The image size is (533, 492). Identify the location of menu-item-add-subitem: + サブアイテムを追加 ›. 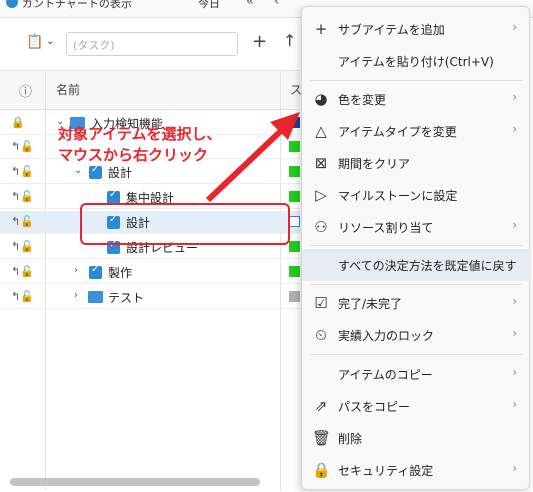
(416, 29).